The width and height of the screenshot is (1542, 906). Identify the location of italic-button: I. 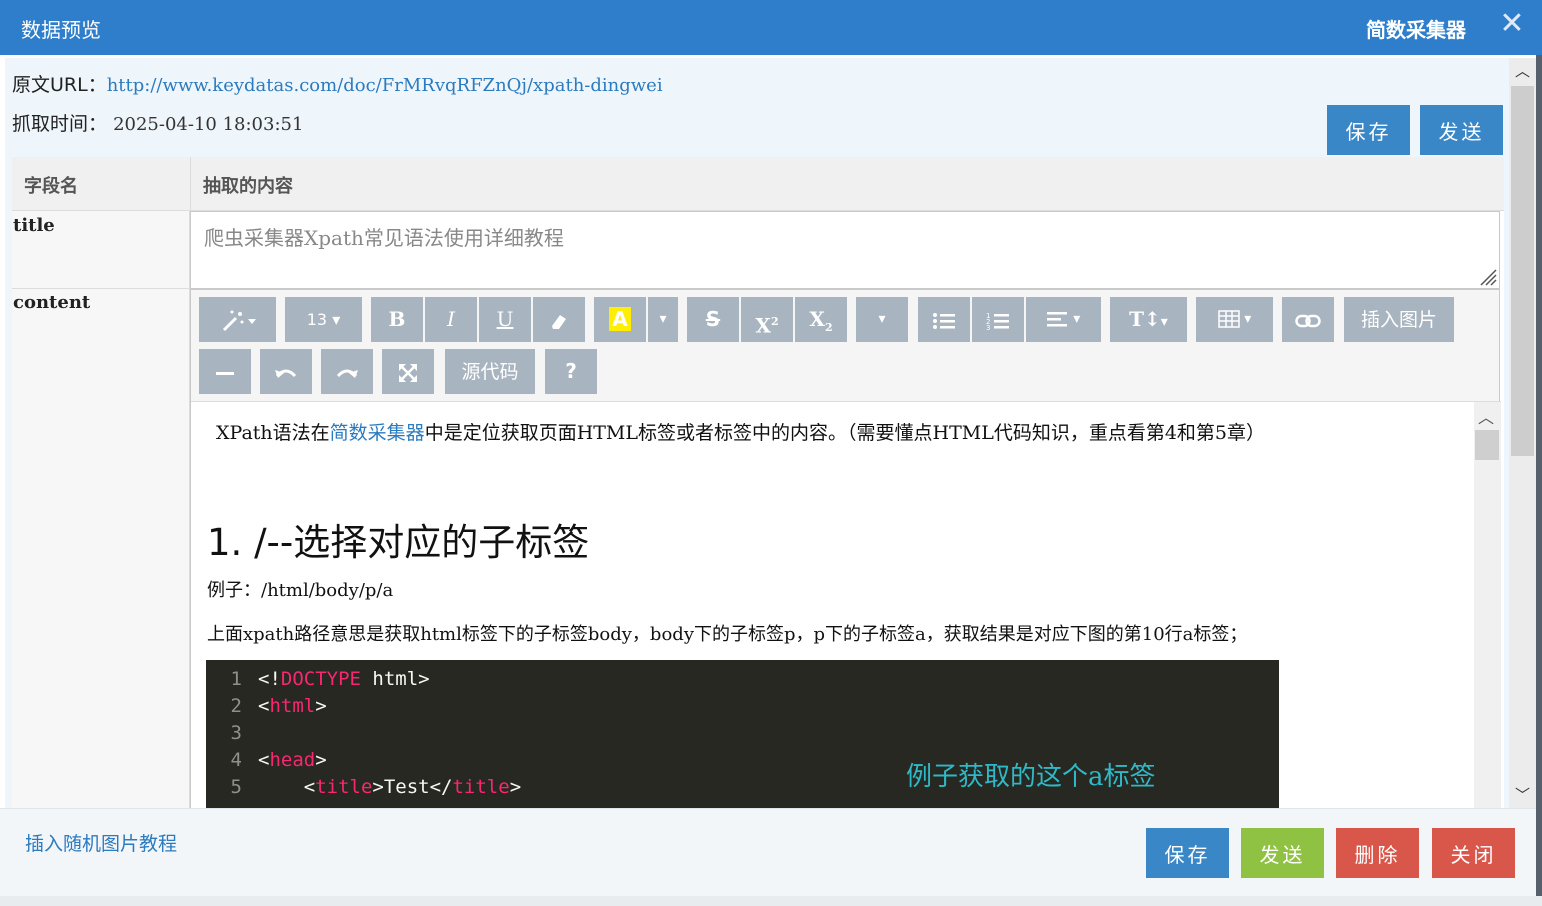
(451, 319).